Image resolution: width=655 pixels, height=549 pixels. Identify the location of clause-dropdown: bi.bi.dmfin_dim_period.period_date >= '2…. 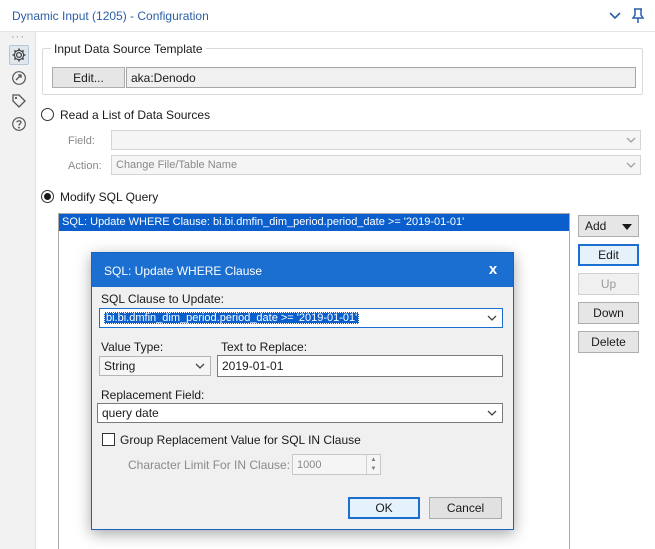
(301, 318).